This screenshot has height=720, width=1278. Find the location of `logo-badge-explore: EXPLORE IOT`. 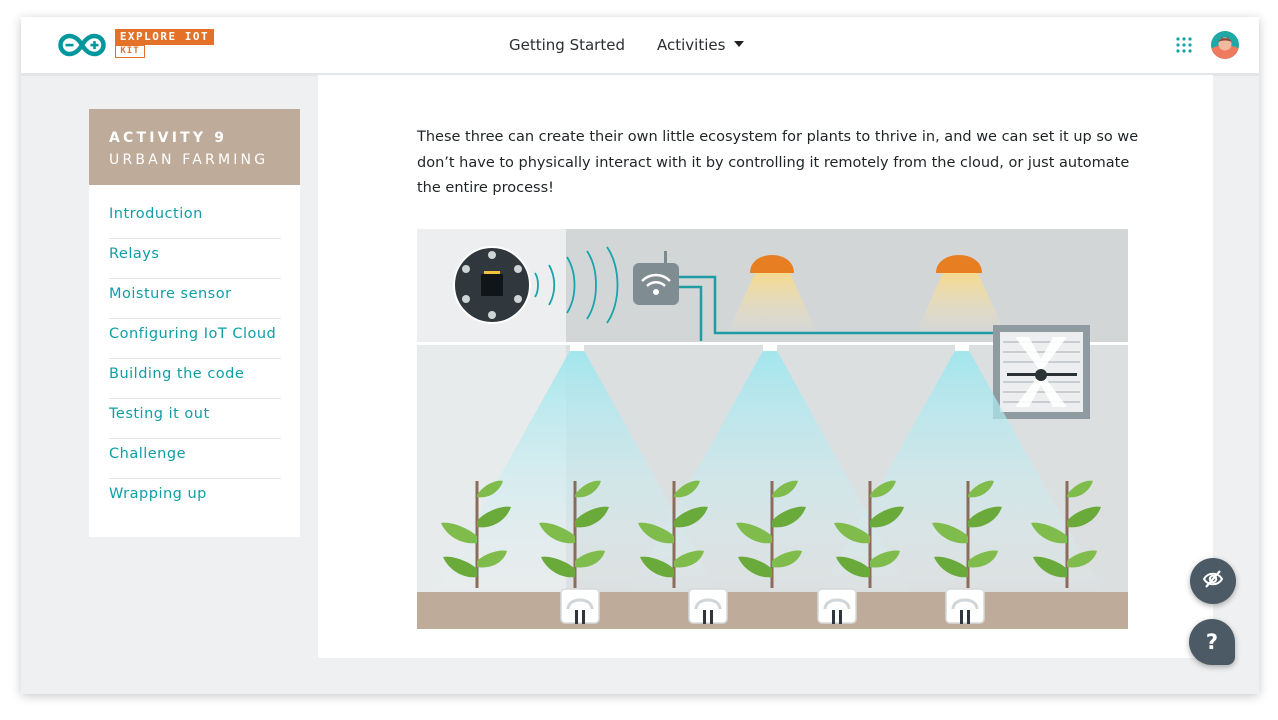

logo-badge-explore: EXPLORE IOT is located at coordinates (164, 37).